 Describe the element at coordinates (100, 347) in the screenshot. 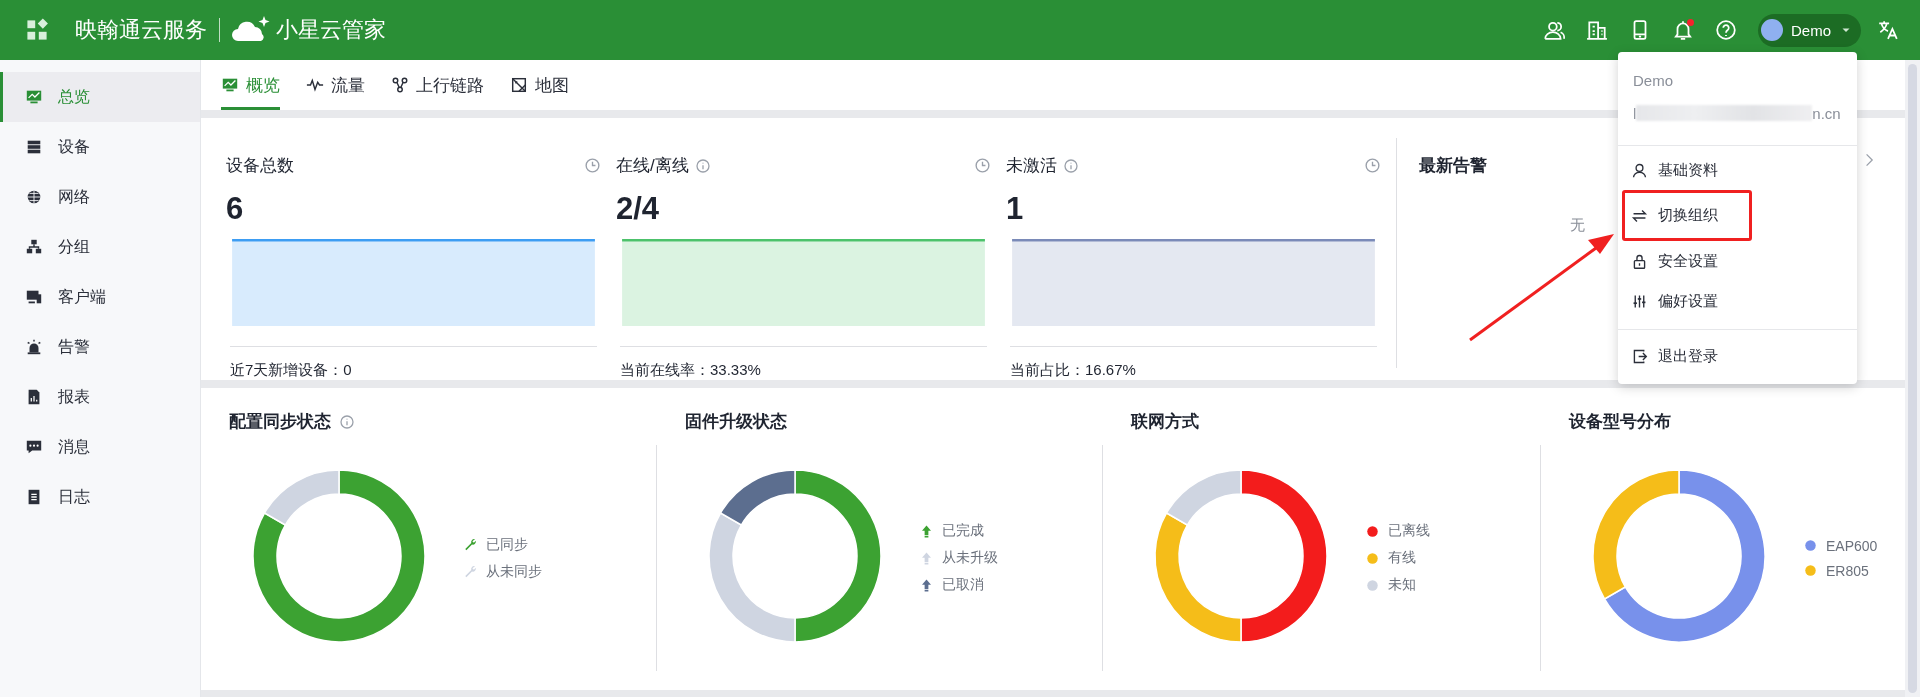

I see `sidebar-item: 告警` at that location.